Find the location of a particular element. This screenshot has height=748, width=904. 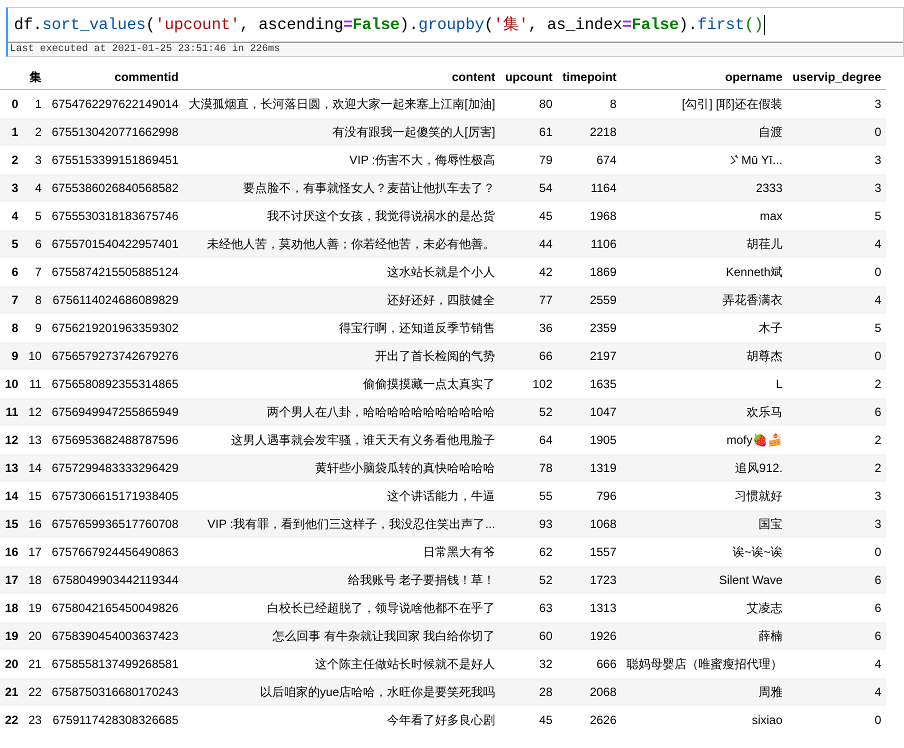

table-cell: 6757306615171938405 is located at coordinates (115, 496).